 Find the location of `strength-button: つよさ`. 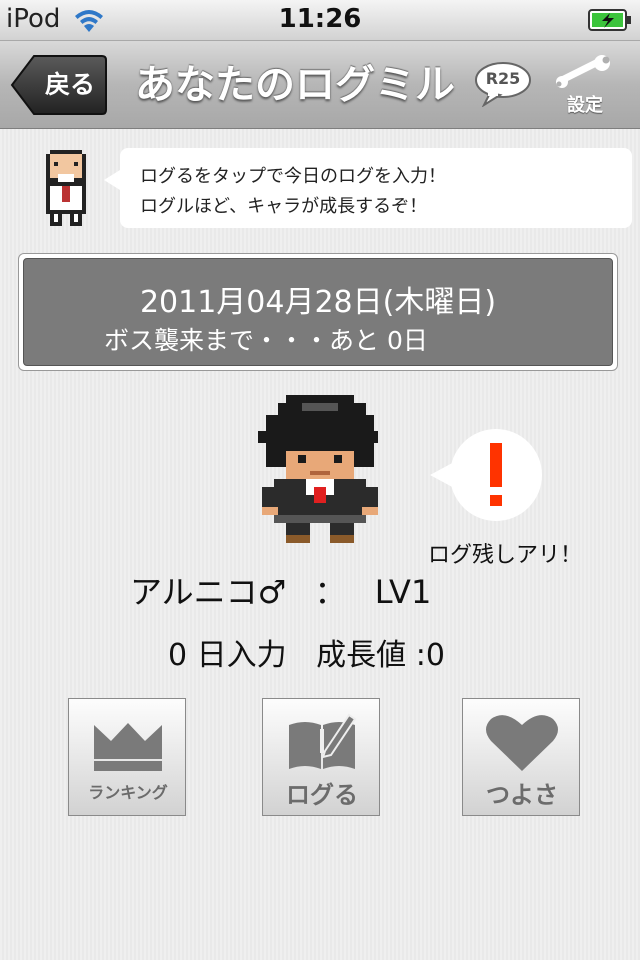

strength-button: つよさ is located at coordinates (521, 757).